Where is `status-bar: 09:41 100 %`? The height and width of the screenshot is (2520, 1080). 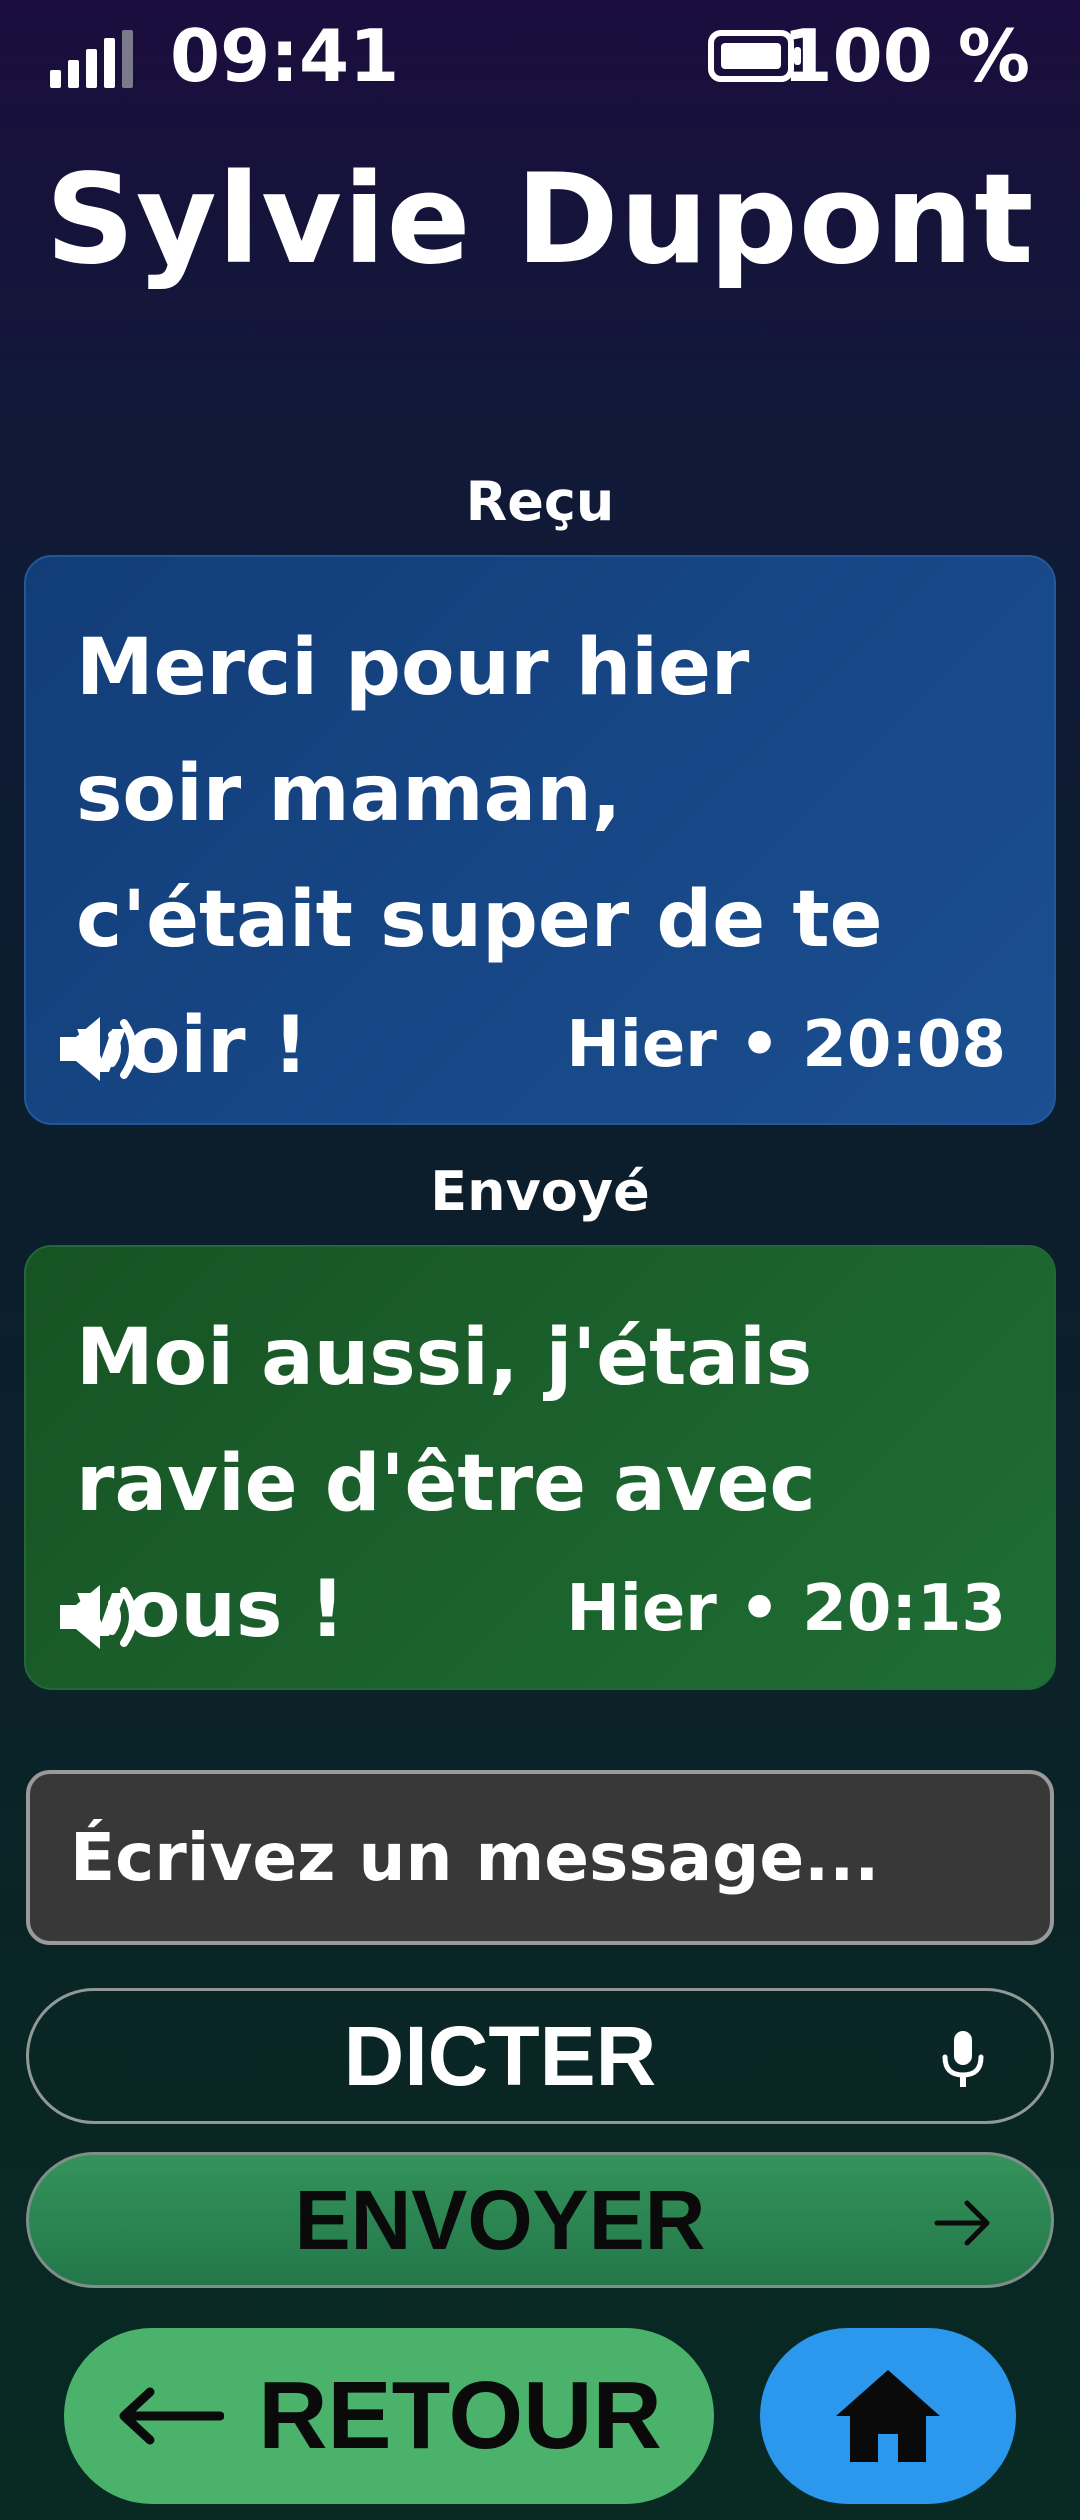
status-bar: 09:41 100 % is located at coordinates (540, 55).